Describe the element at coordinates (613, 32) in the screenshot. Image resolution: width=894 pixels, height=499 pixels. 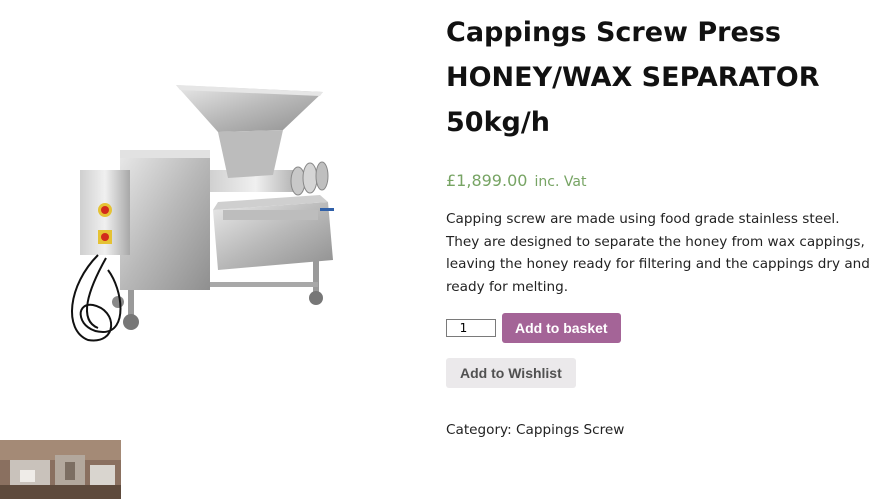
I see `product-title-line-1: Cappings Screw Press` at that location.